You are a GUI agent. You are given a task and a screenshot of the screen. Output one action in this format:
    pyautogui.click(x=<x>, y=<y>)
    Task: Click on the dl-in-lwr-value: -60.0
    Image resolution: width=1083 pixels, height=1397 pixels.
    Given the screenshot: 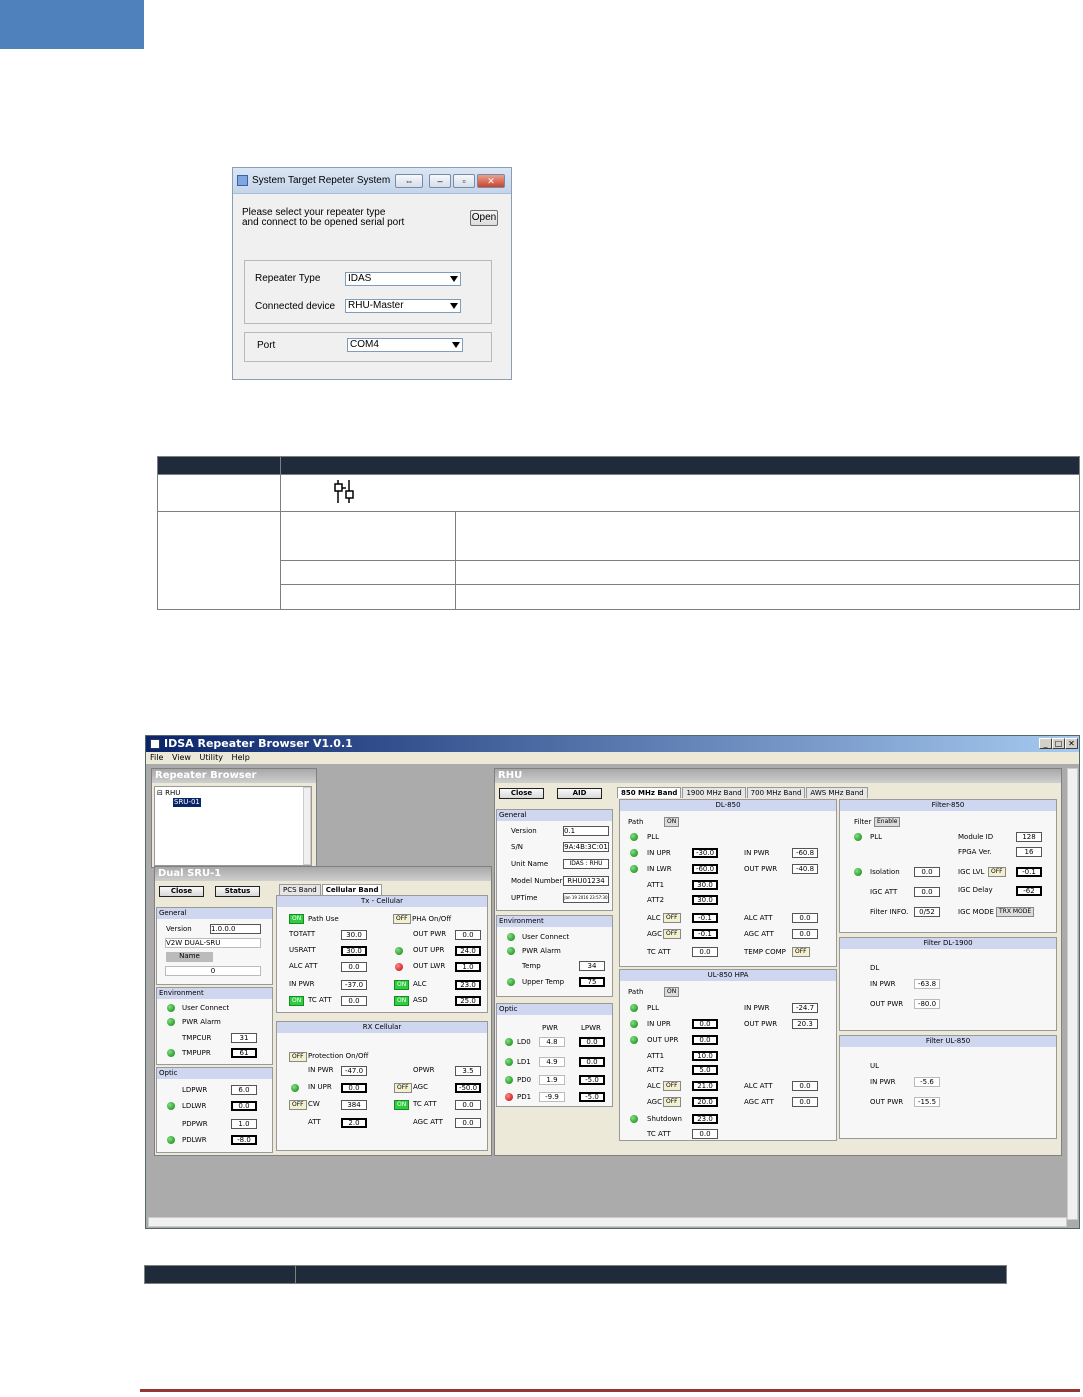 What is the action you would take?
    pyautogui.click(x=705, y=869)
    